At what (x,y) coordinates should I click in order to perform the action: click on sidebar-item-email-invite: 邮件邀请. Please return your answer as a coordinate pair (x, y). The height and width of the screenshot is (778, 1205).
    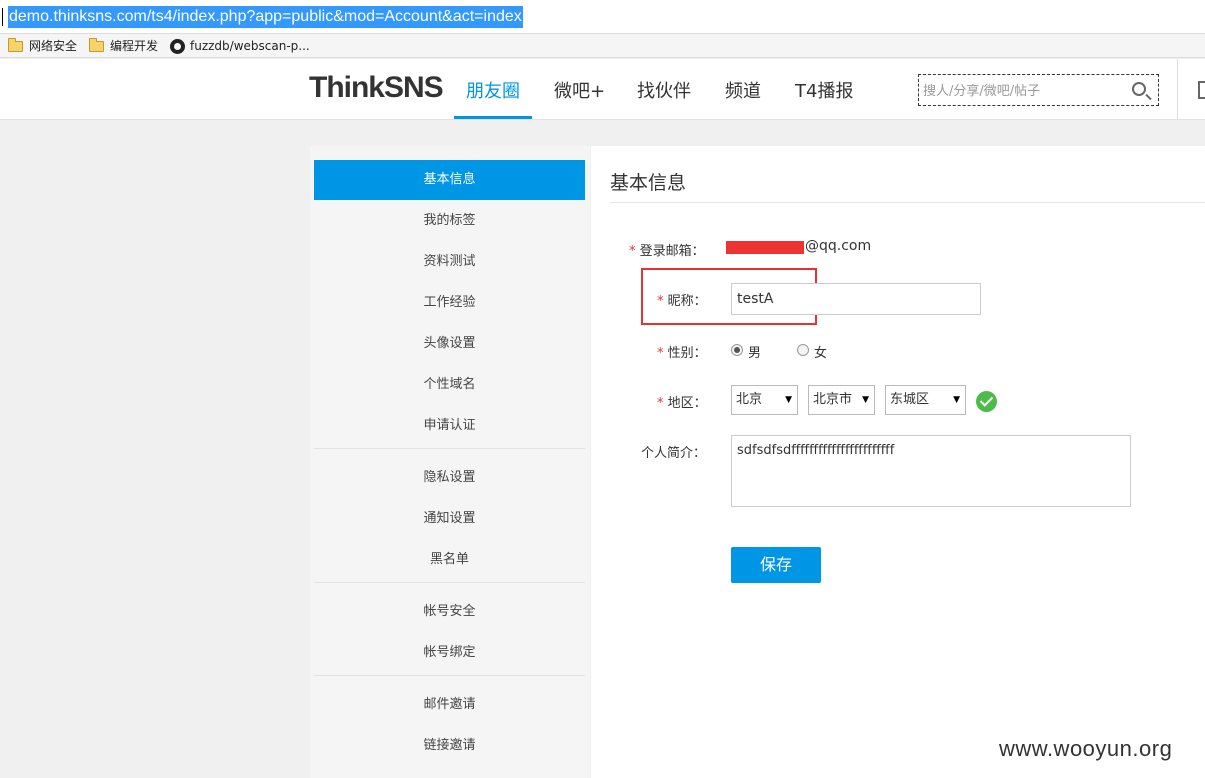
    Looking at the image, I should click on (449, 705).